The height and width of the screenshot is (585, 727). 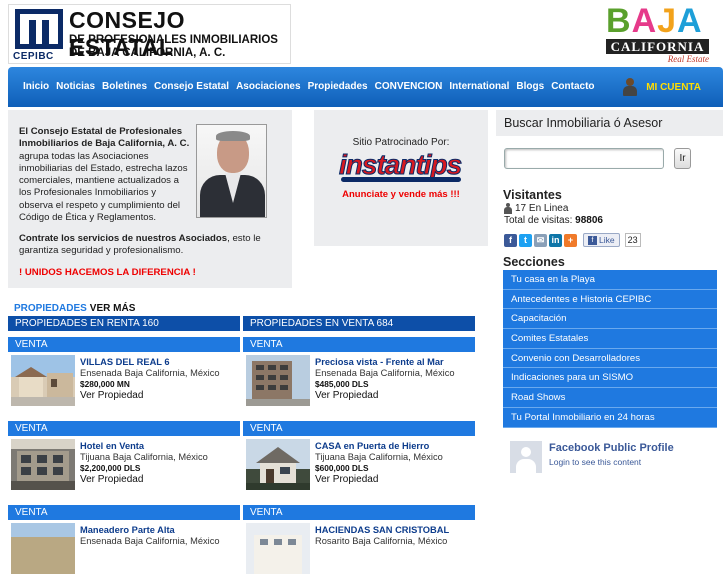 What do you see at coordinates (610, 319) in the screenshot?
I see `section-item: Capacitación` at bounding box center [610, 319].